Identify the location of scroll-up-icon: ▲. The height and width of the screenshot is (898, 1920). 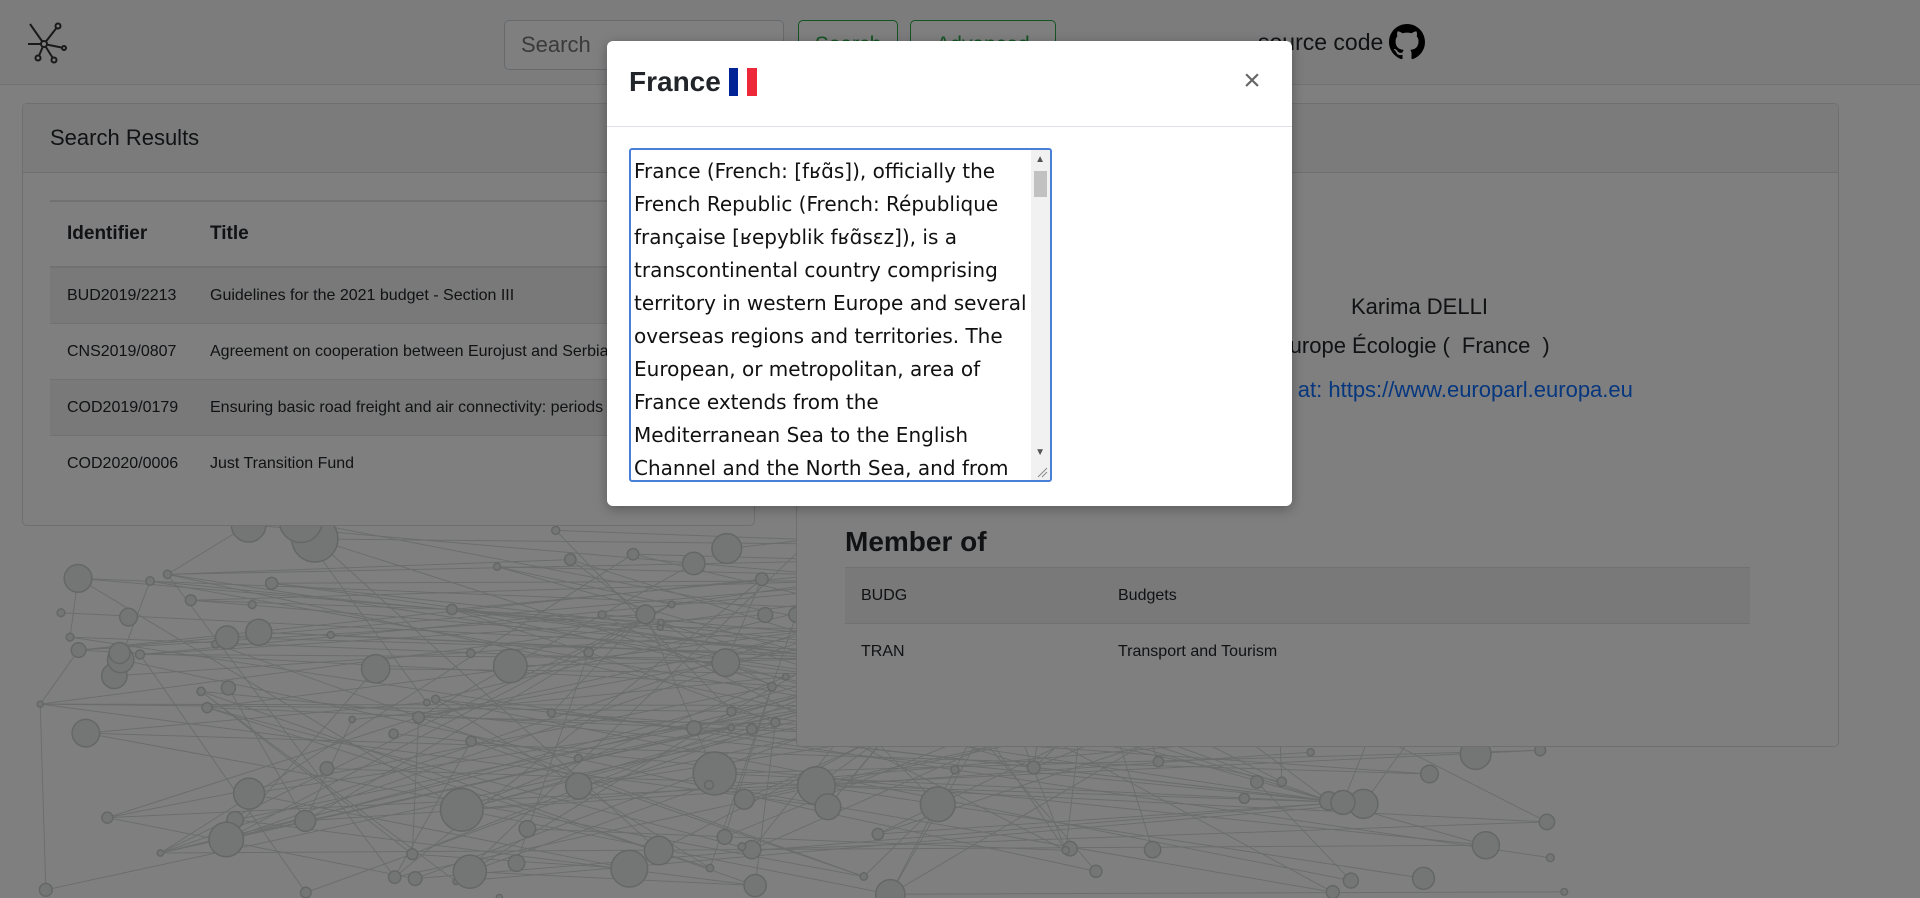
(1040, 159).